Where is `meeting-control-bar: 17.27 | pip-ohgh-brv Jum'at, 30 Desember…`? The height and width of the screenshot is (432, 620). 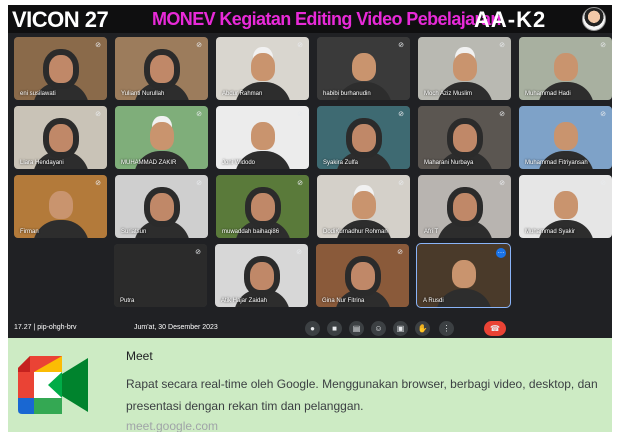 meeting-control-bar: 17.27 | pip-ohgh-brv Jum'at, 30 Desember… is located at coordinates (310, 328).